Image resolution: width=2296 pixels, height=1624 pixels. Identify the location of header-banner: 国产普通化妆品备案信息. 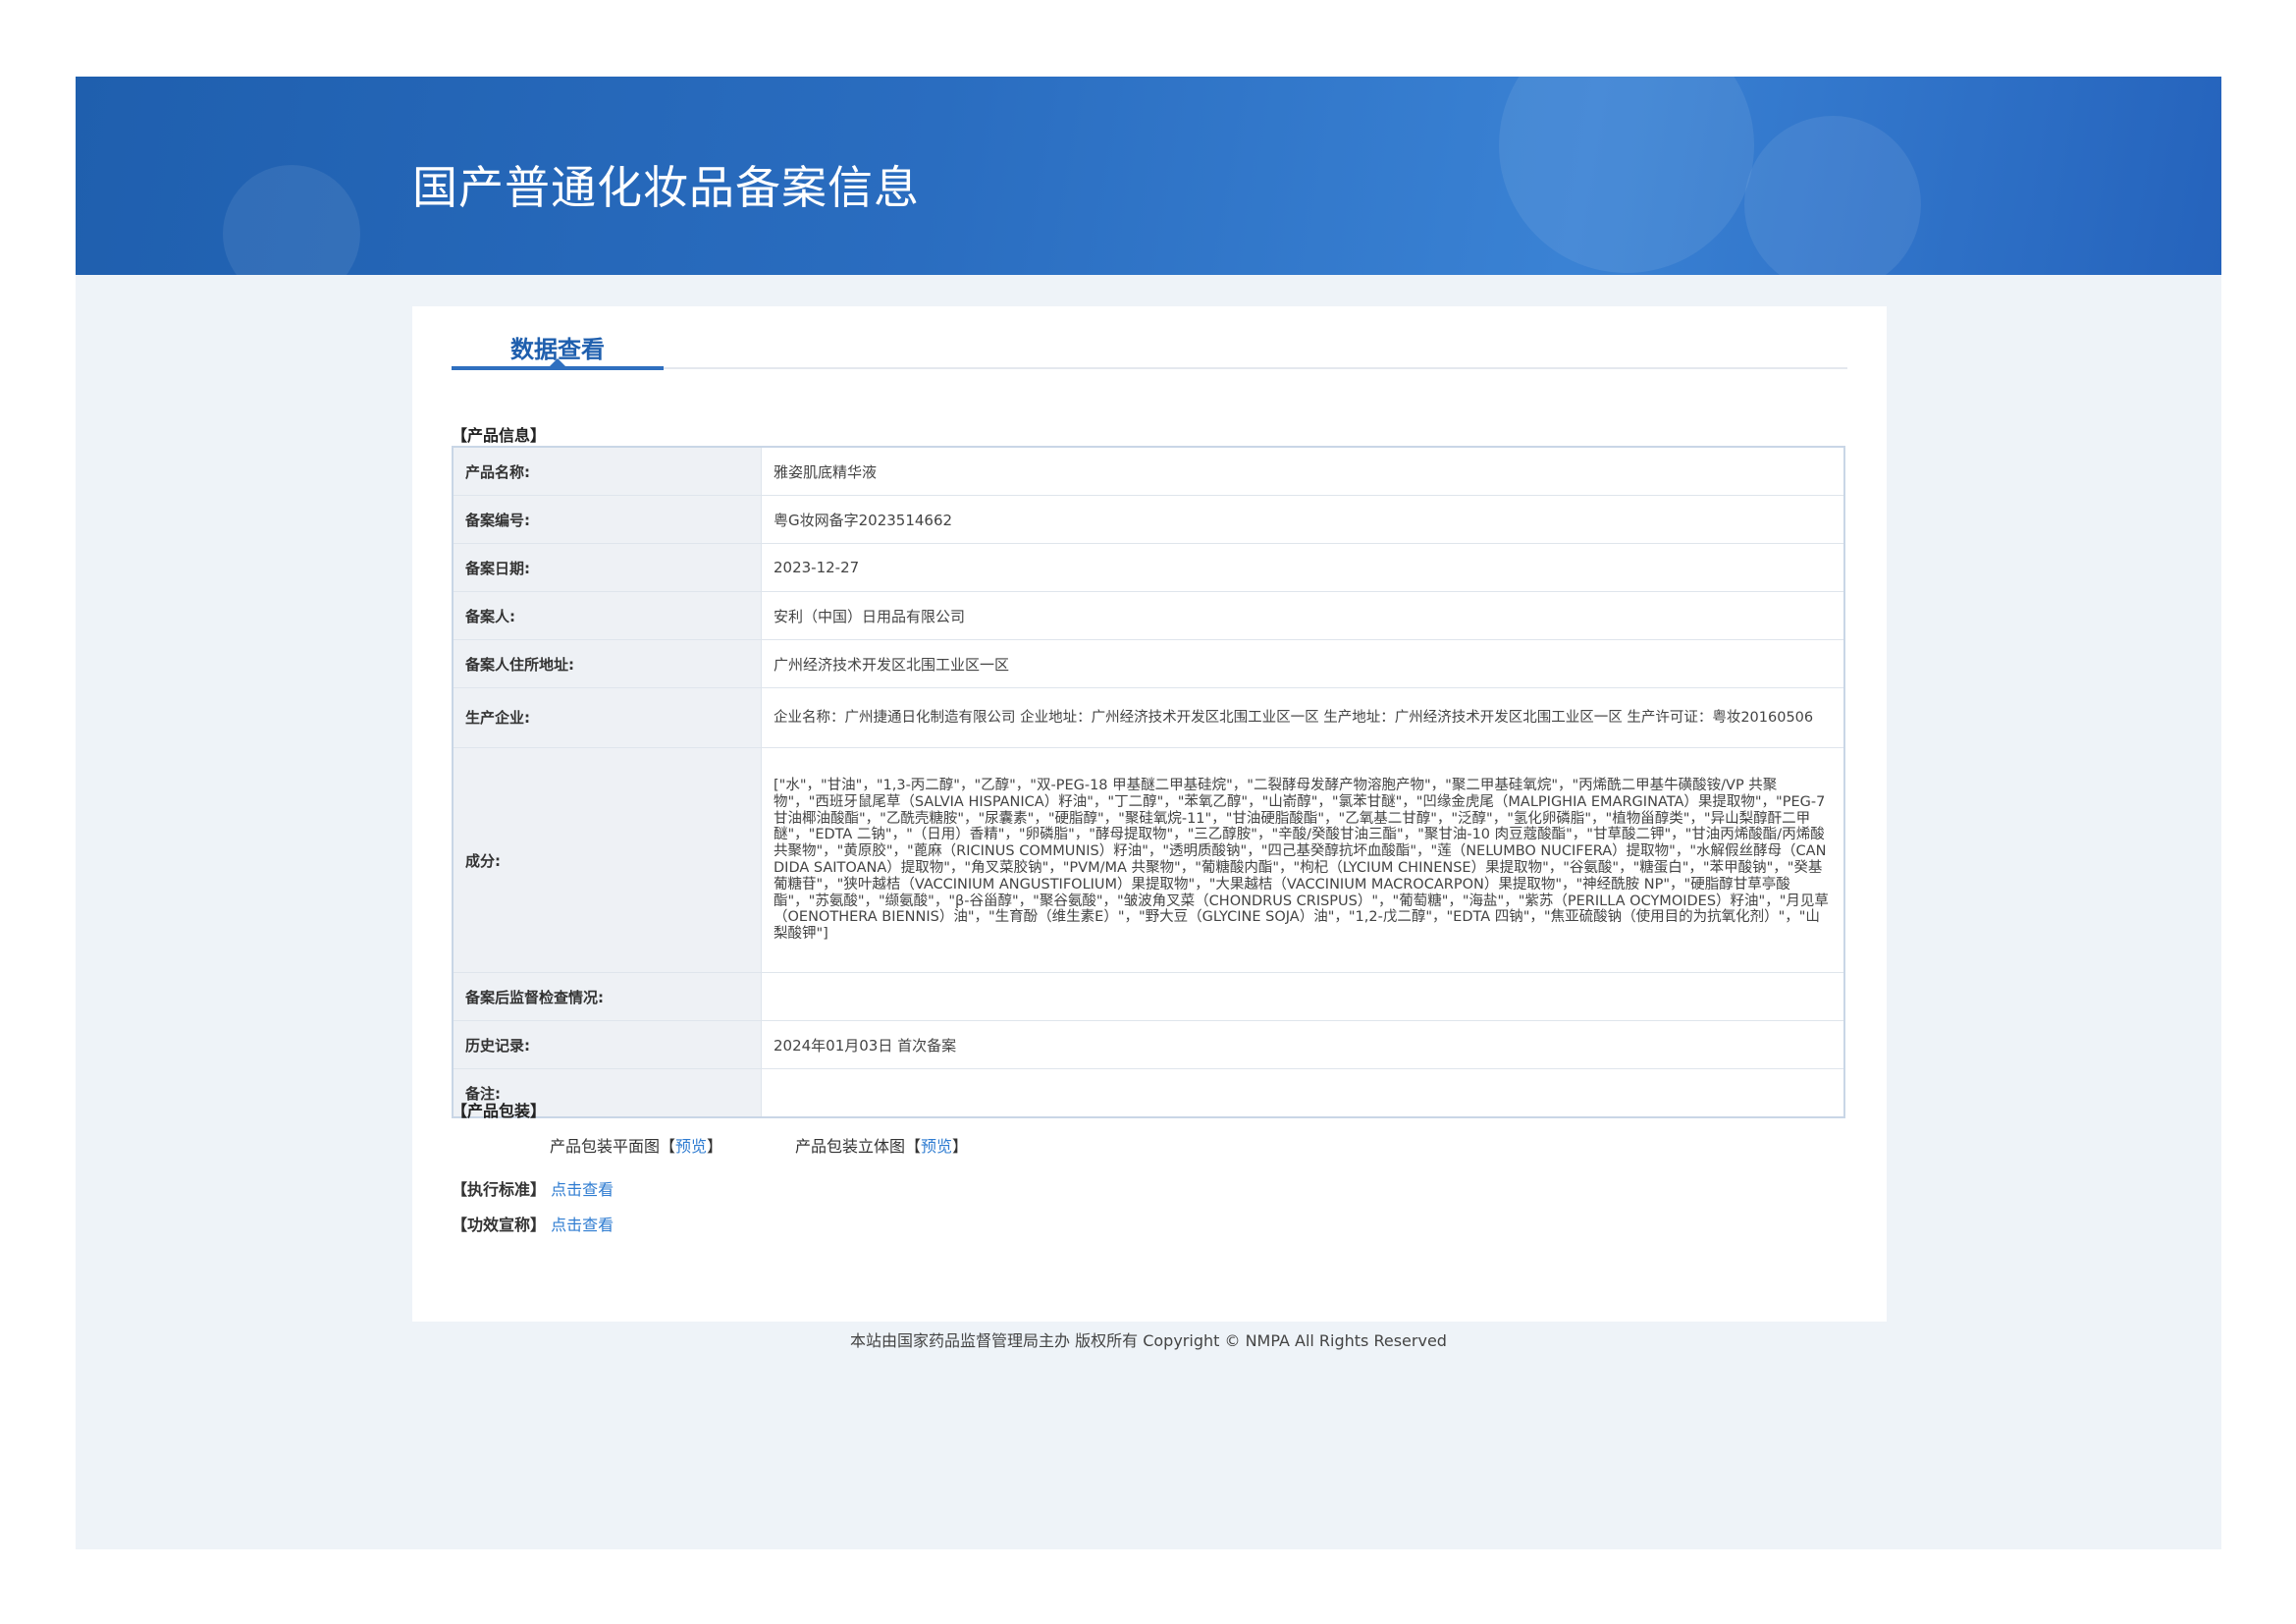
(1148, 176).